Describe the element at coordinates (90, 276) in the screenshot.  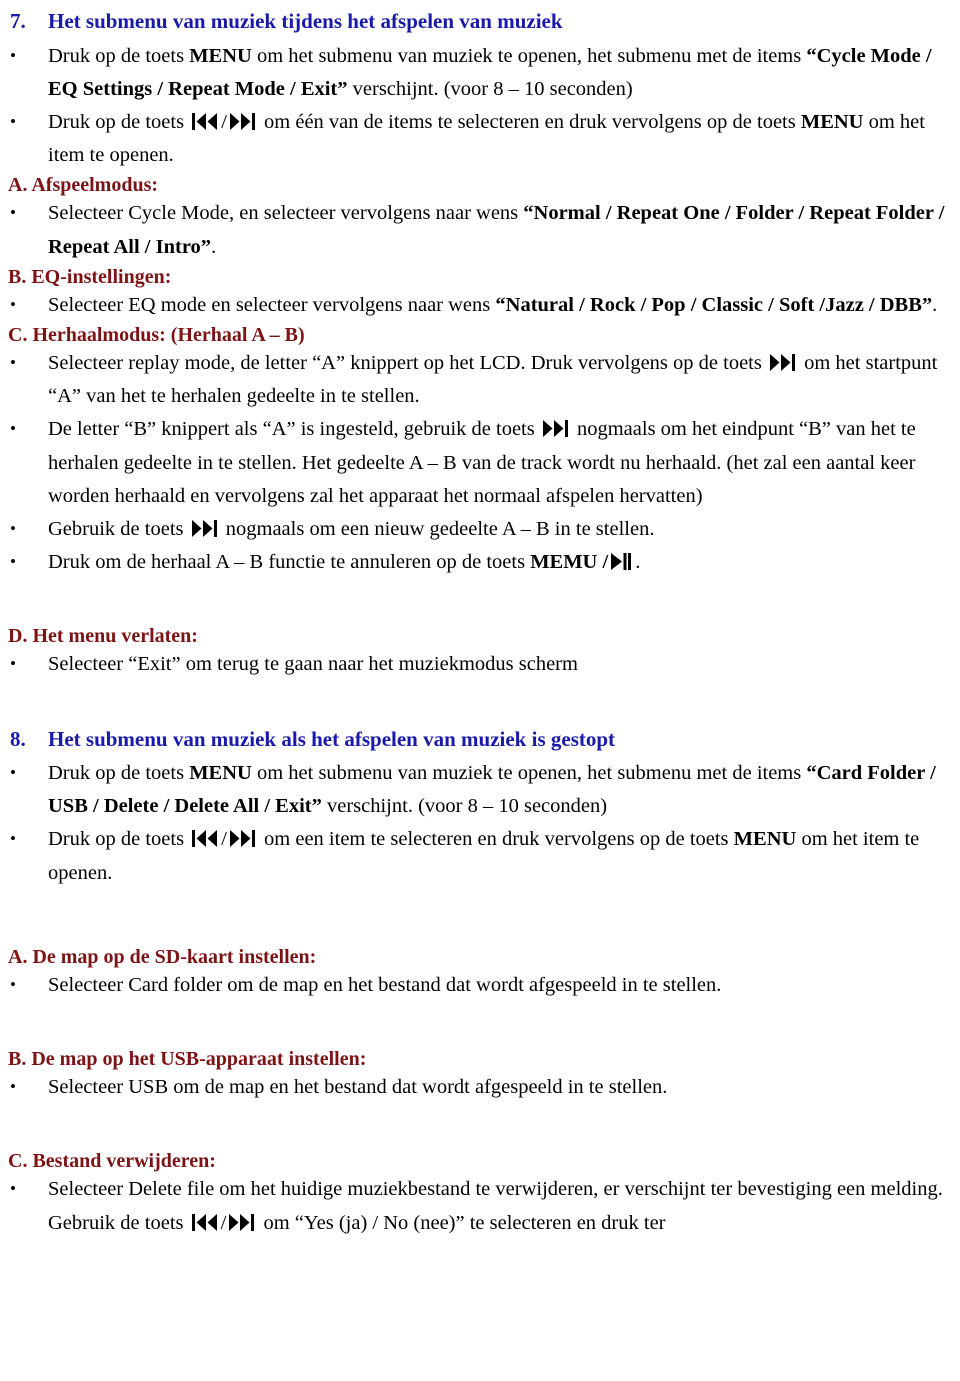
I see `subsection-heading-7b: B. EQ-instellingen:` at that location.